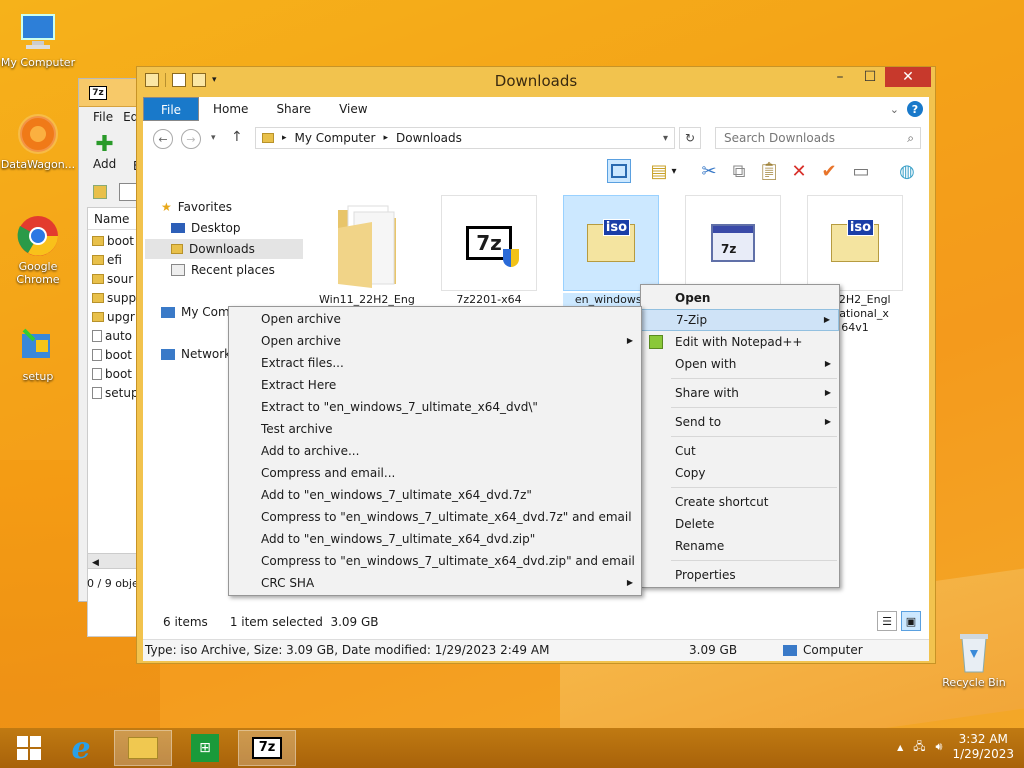 The width and height of the screenshot is (1024, 768). Describe the element at coordinates (740, 524) in the screenshot. I see `menu-item-delete: Delete` at that location.